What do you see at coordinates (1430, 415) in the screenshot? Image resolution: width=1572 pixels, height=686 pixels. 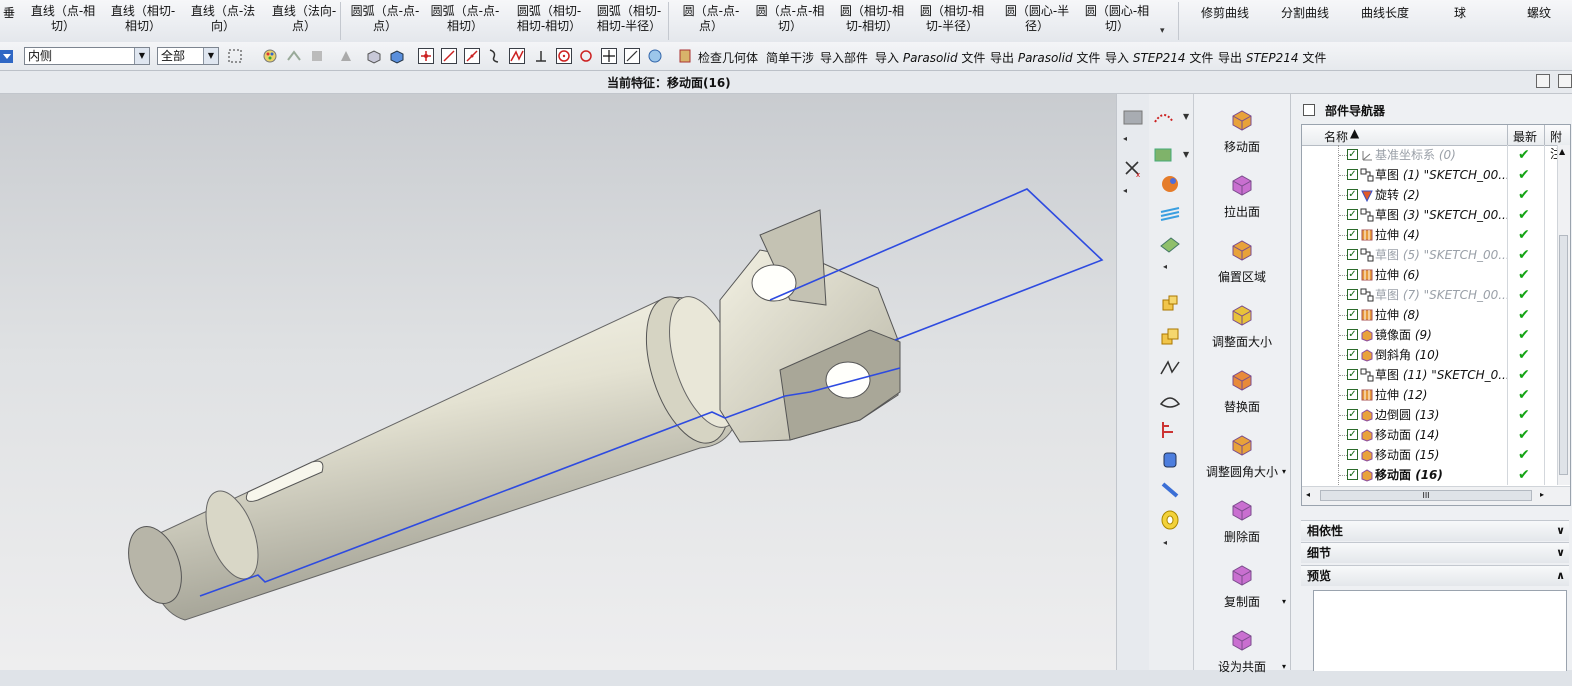 I see `feature-row: ✓ 边倒圆 (13) ✔` at bounding box center [1430, 415].